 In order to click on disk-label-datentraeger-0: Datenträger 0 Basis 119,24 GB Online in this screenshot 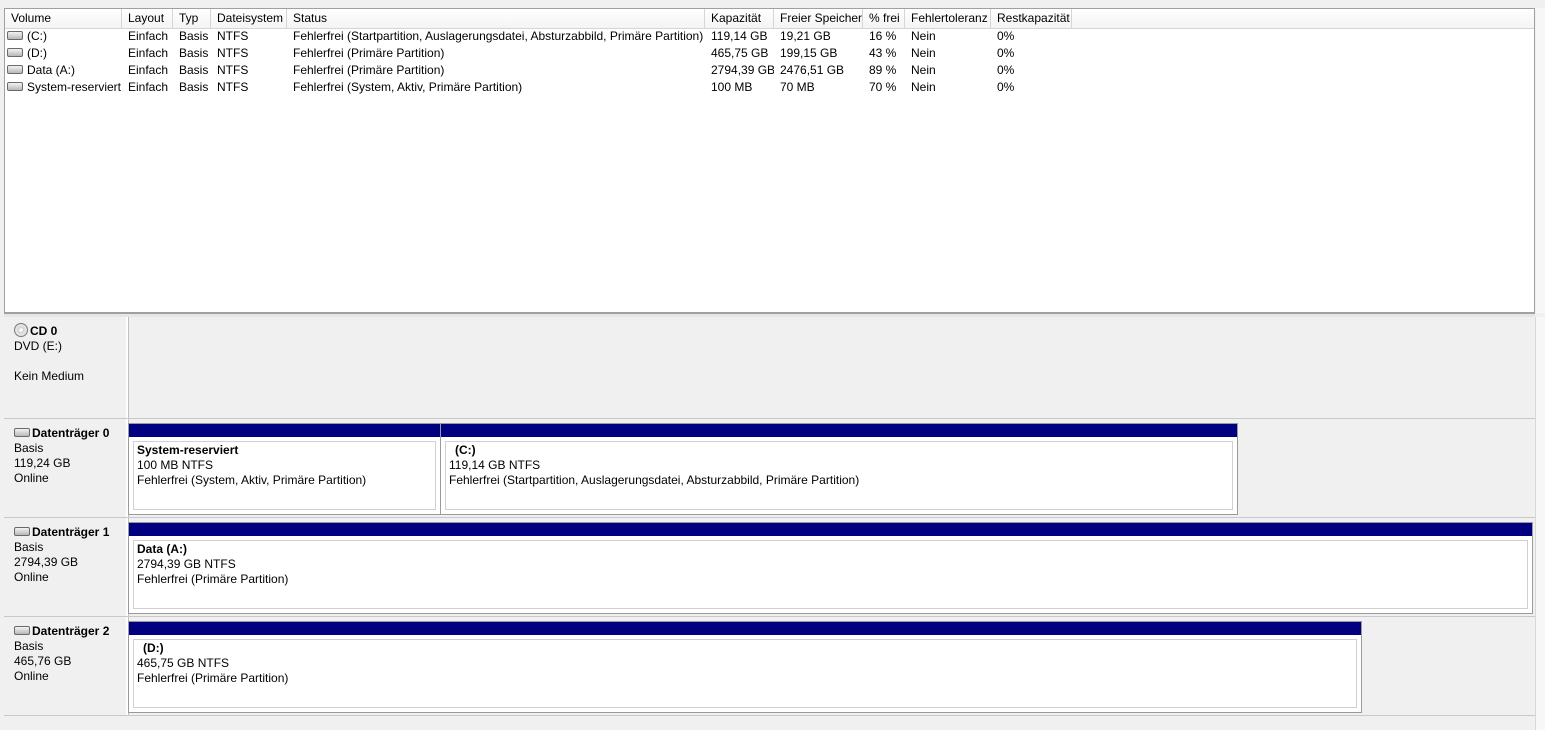, I will do `click(66, 468)`.